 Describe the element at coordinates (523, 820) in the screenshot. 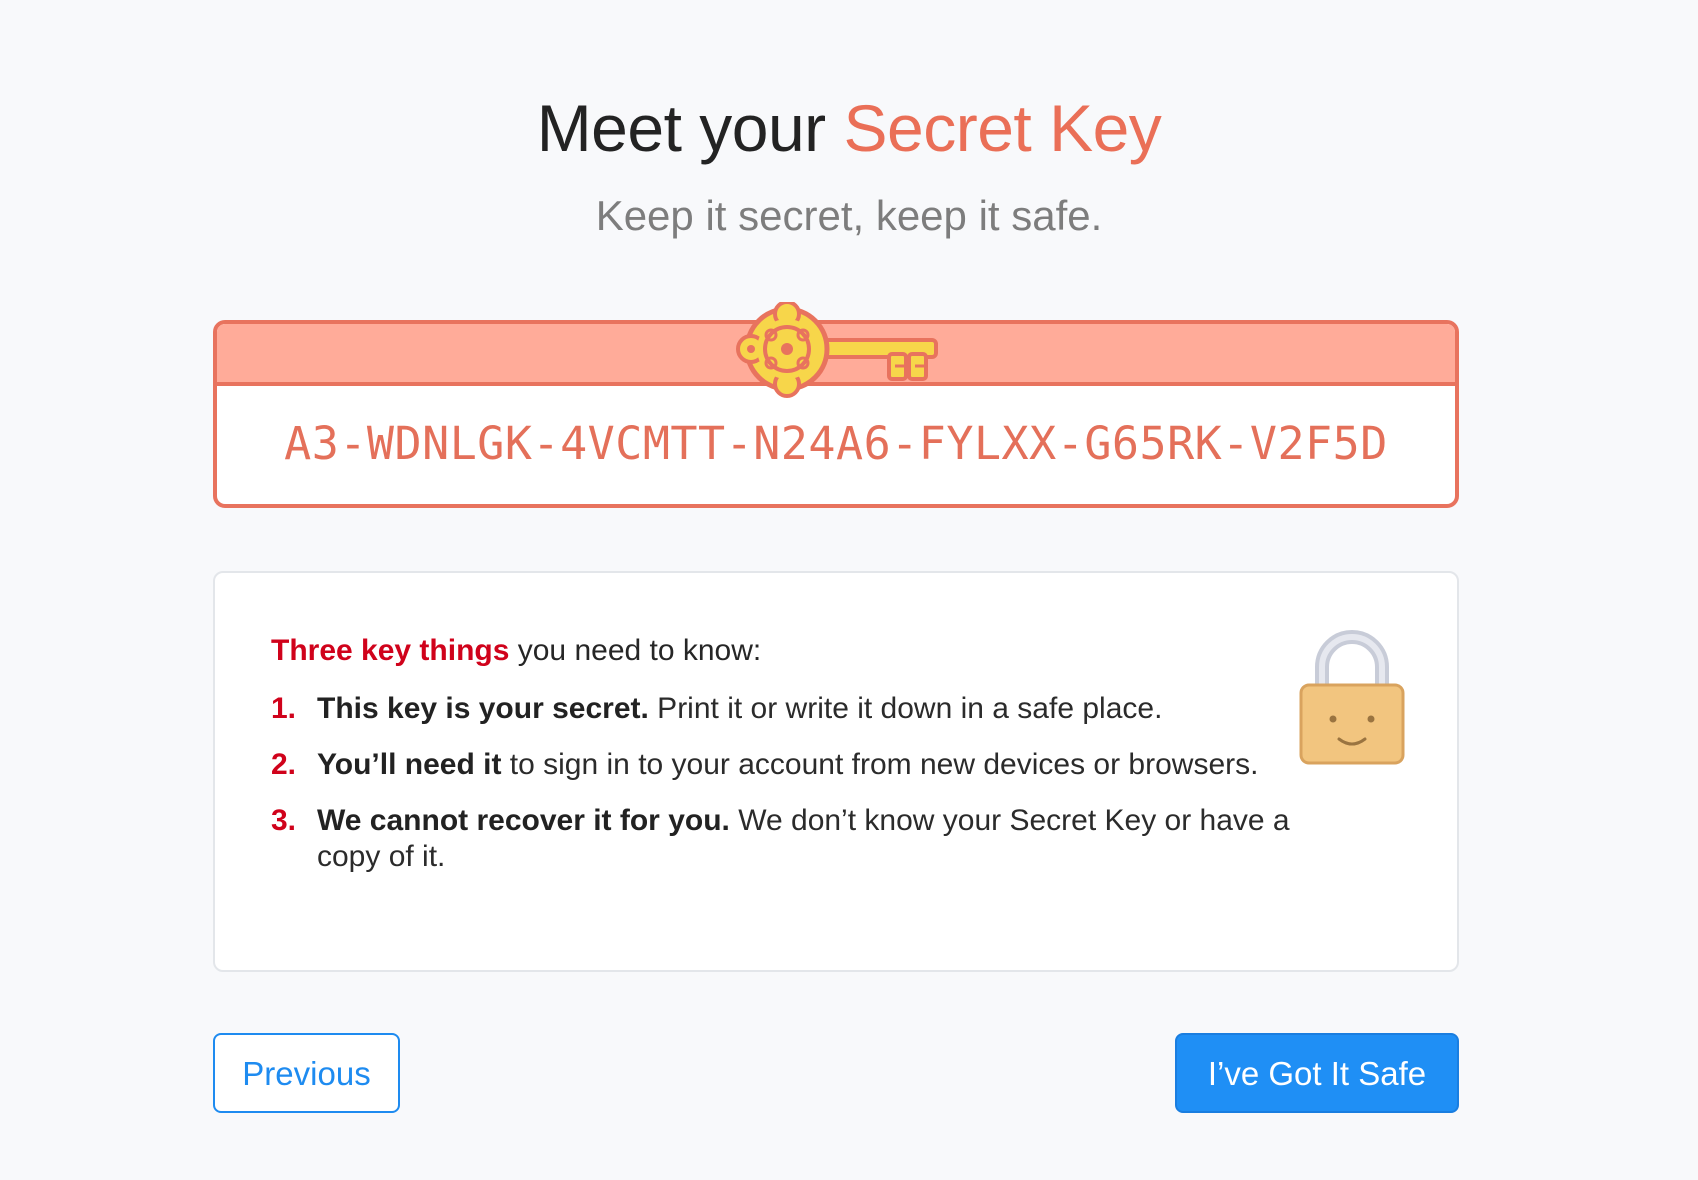

I see `list-item-bold: We cannot recover it for you.` at that location.